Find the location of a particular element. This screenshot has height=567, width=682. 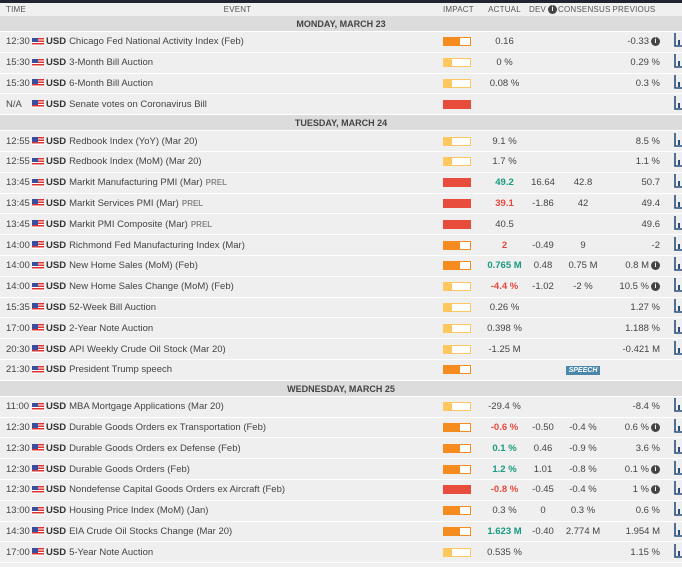

table-row: 15:30 USD 6-Month Bill Auction 0.08 % 0.3 % is located at coordinates (341, 84).